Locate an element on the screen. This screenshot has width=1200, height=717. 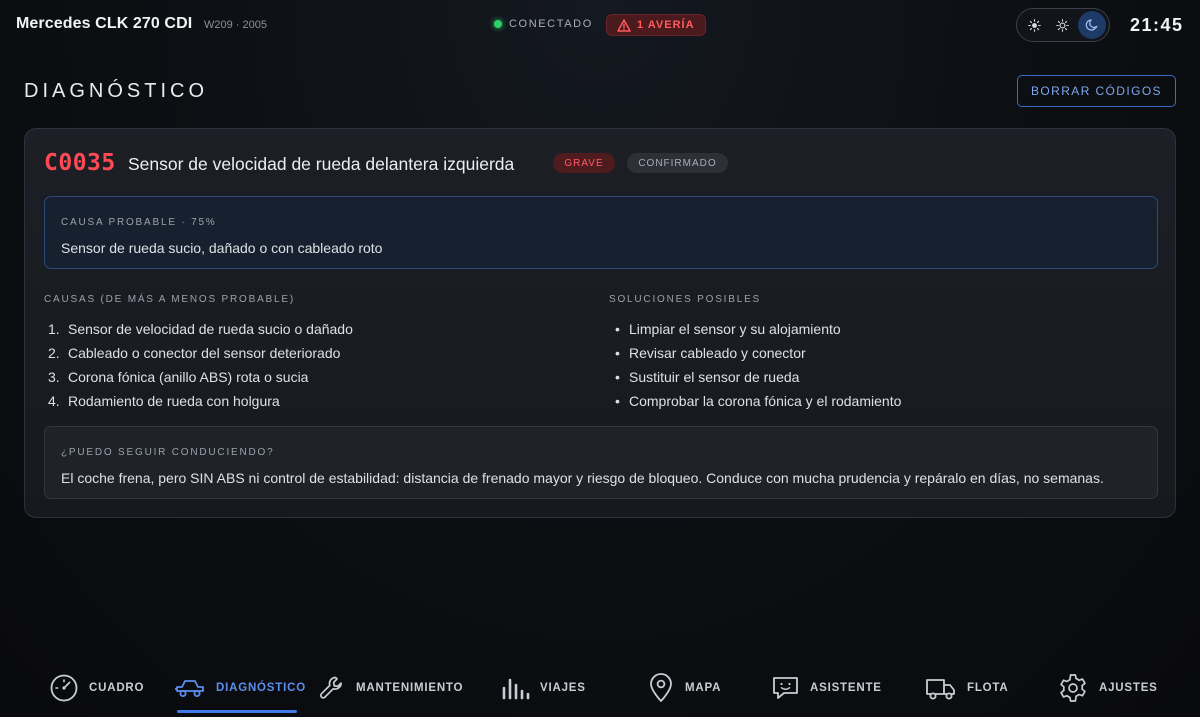
nav-item-label: MANTENIMIENTO is located at coordinates (410, 688).